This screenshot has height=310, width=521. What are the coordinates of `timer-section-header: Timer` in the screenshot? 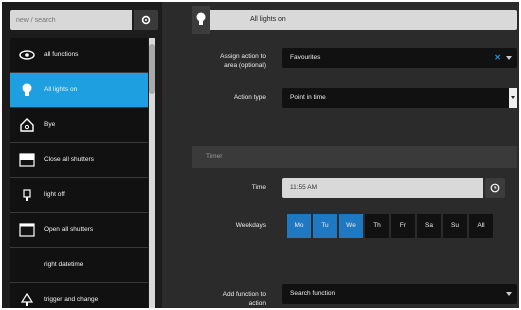 It's located at (354, 157).